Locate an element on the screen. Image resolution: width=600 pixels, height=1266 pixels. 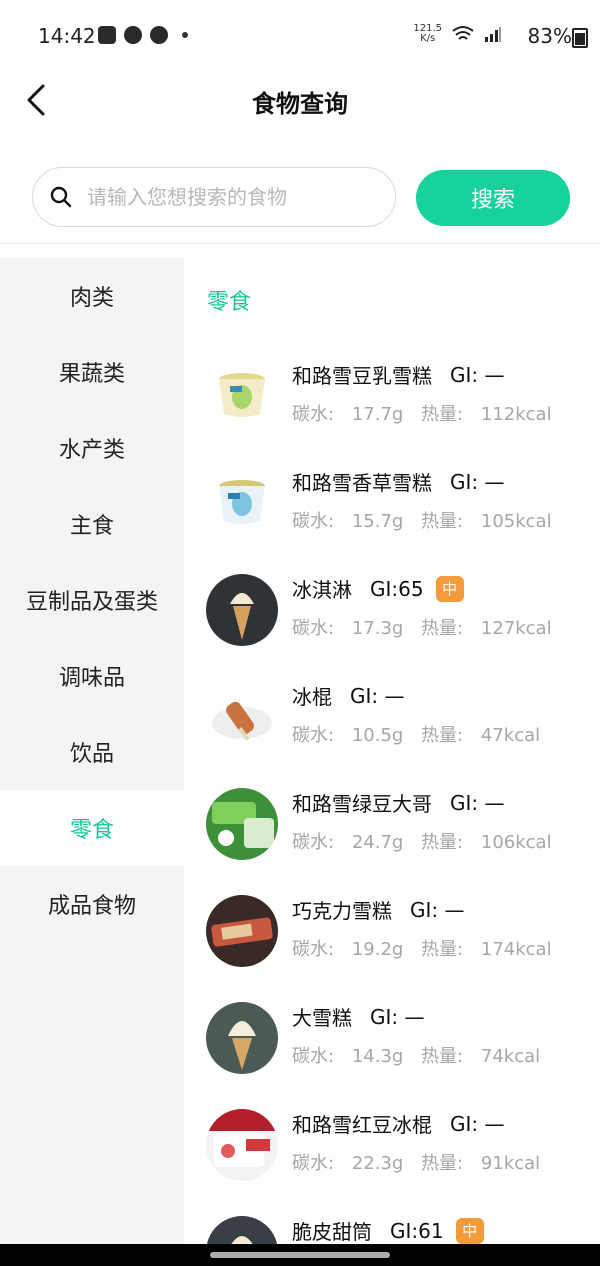
app-notification-icon is located at coordinates (133, 35).